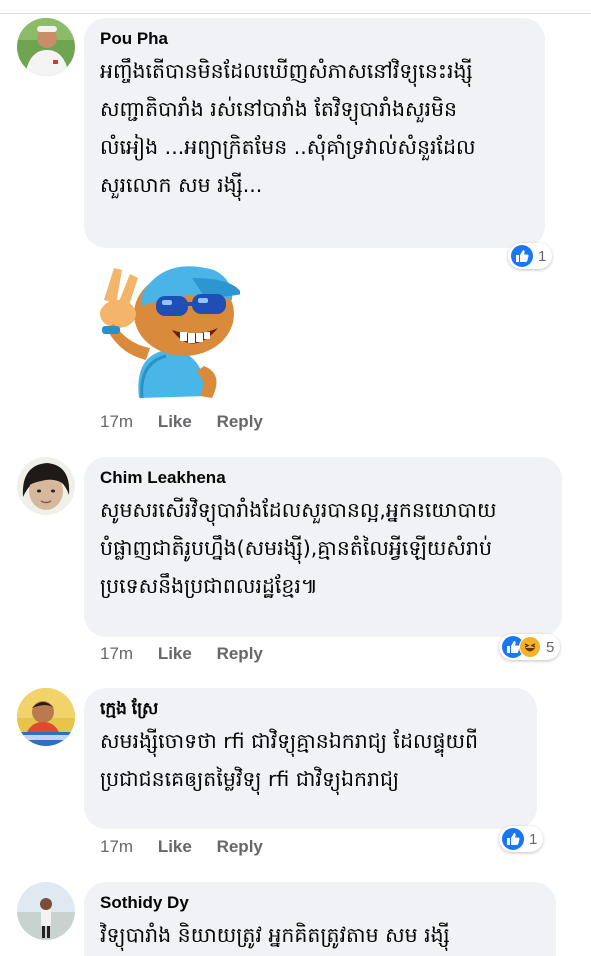 The height and width of the screenshot is (956, 591). What do you see at coordinates (550, 647) in the screenshot?
I see `reaction-count: 5` at bounding box center [550, 647].